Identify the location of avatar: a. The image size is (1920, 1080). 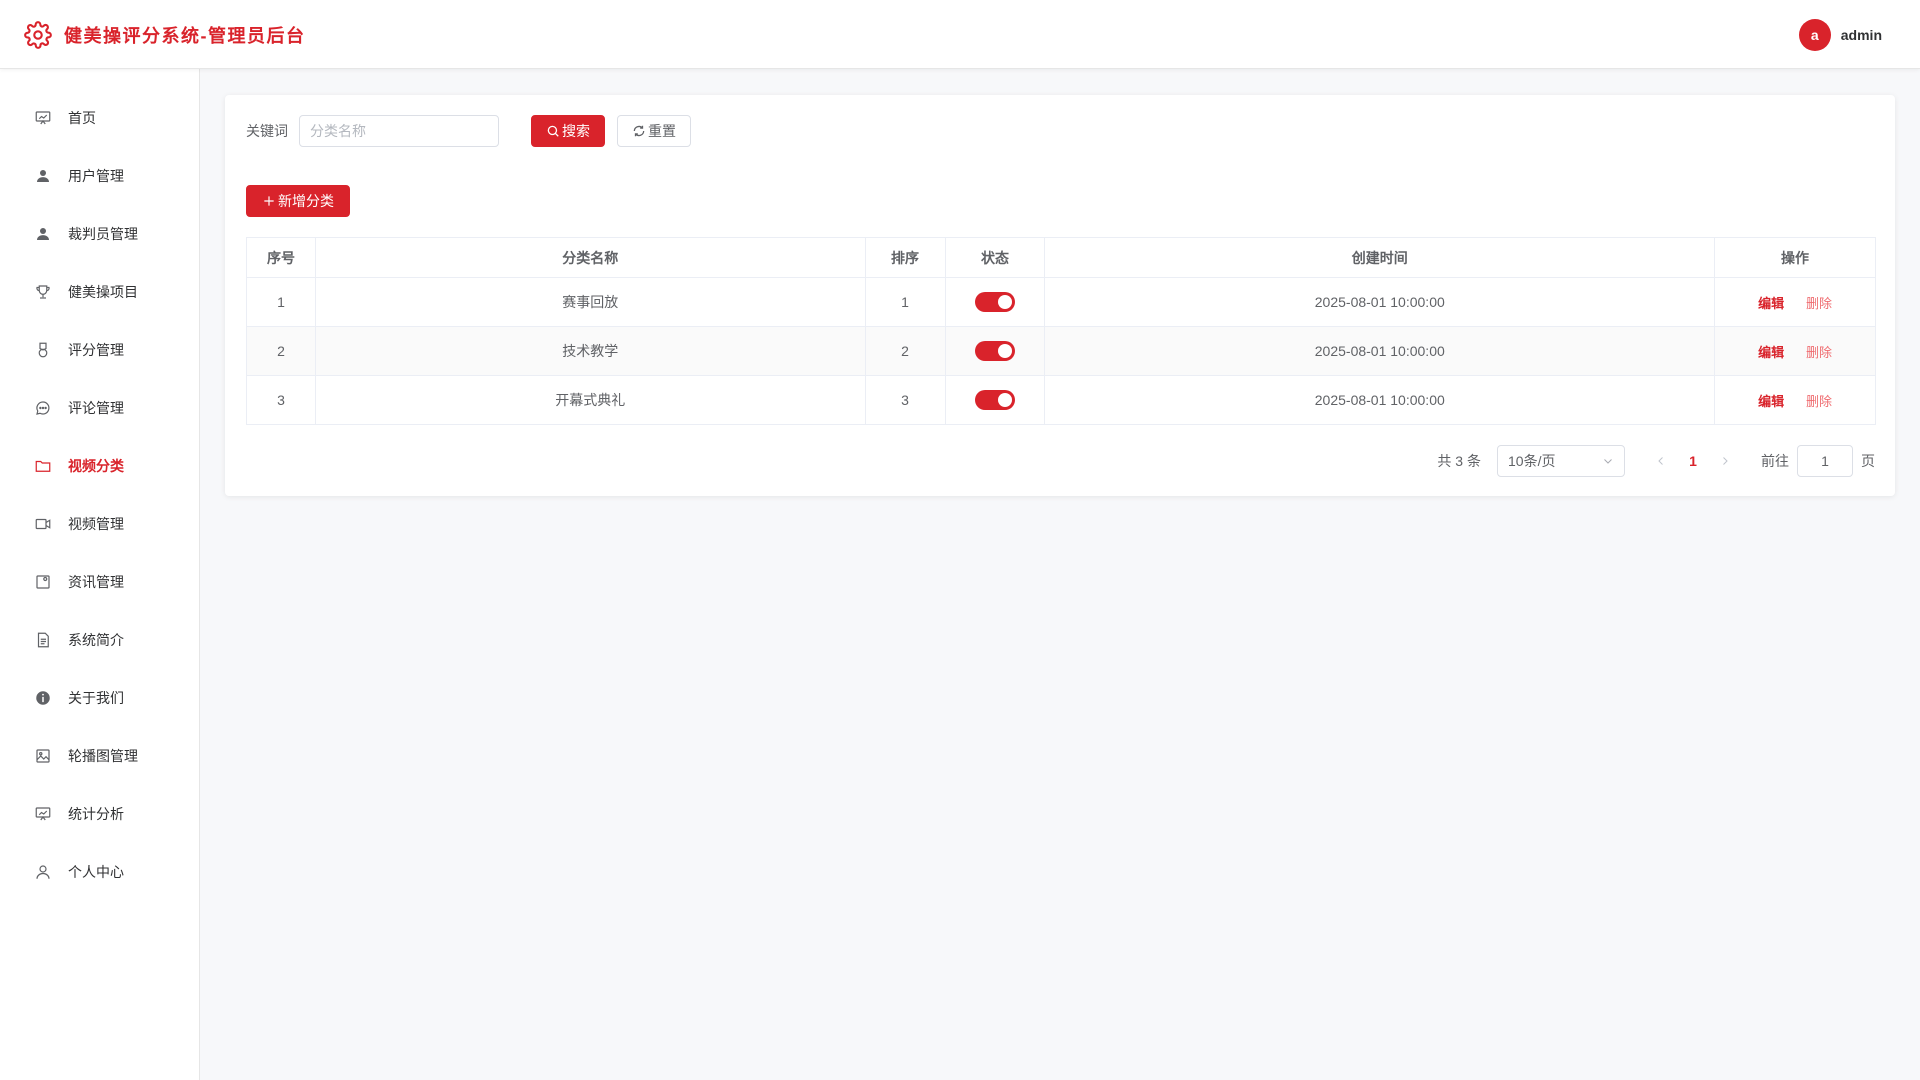
(1814, 35).